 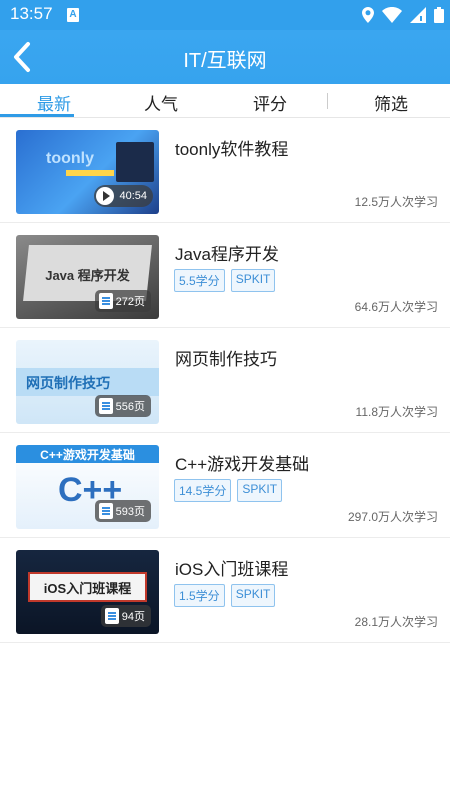 I want to click on sort-tabs: 最新 人气 评分 筛选, so click(x=225, y=101).